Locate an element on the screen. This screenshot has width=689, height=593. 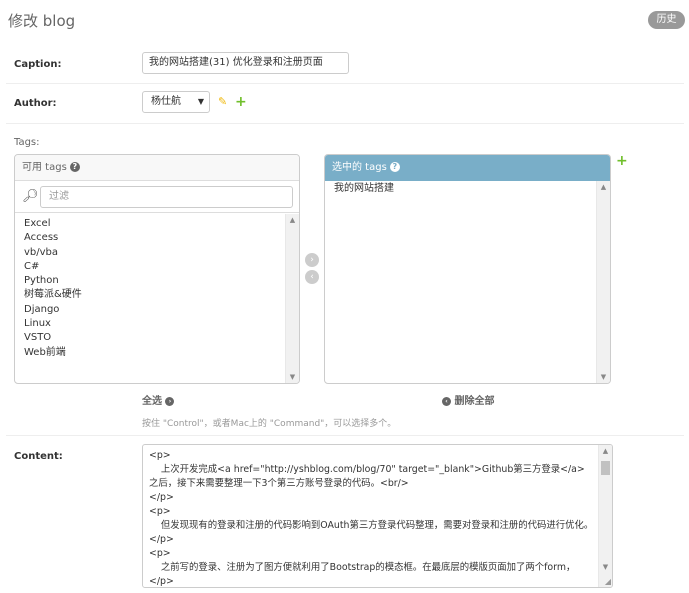
author-row: Author: 杨仕航 ▼ ✎ + is located at coordinates (345, 104).